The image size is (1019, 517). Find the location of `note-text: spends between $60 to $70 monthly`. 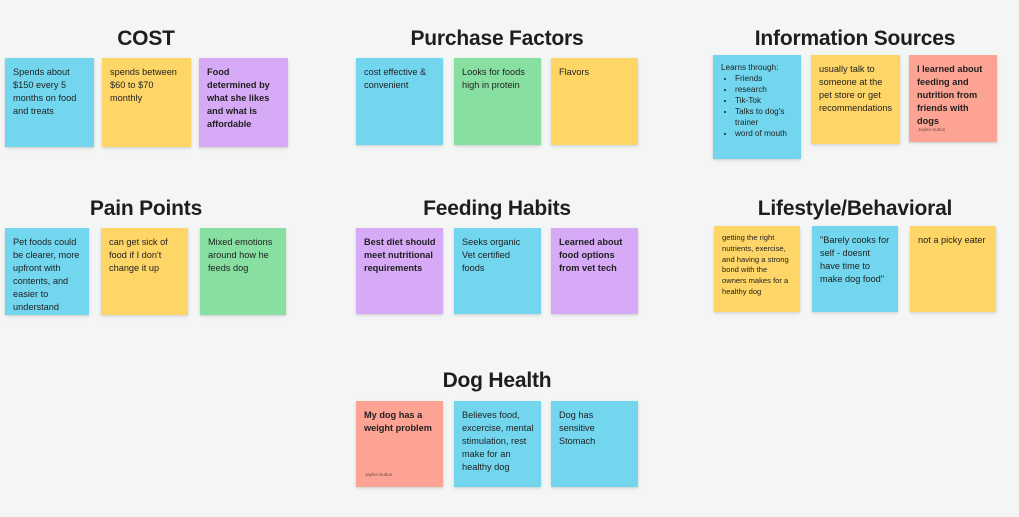

note-text: spends between $60 to $70 monthly is located at coordinates (143, 85).